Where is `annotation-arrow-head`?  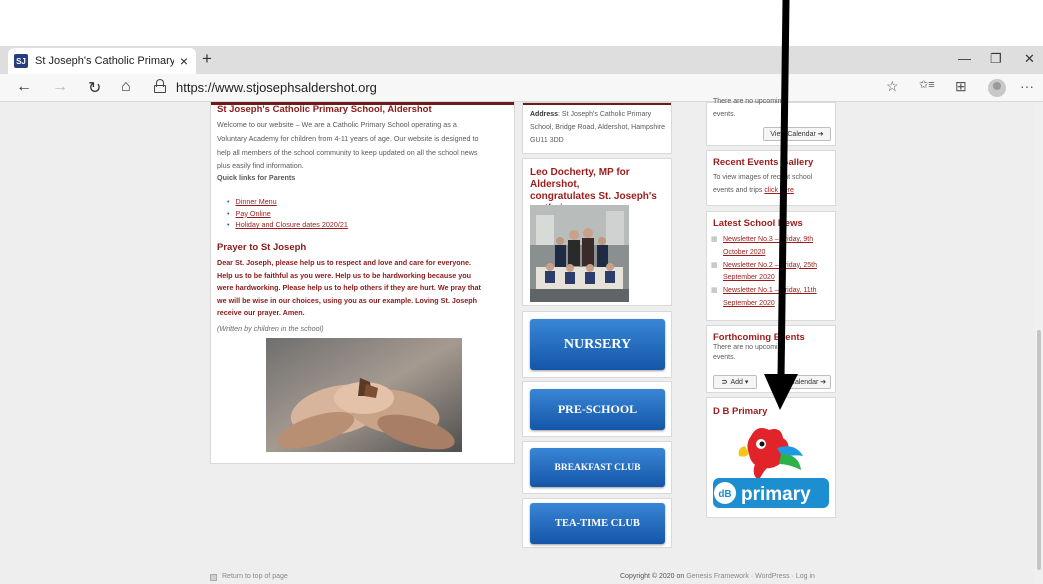 annotation-arrow-head is located at coordinates (781, 392).